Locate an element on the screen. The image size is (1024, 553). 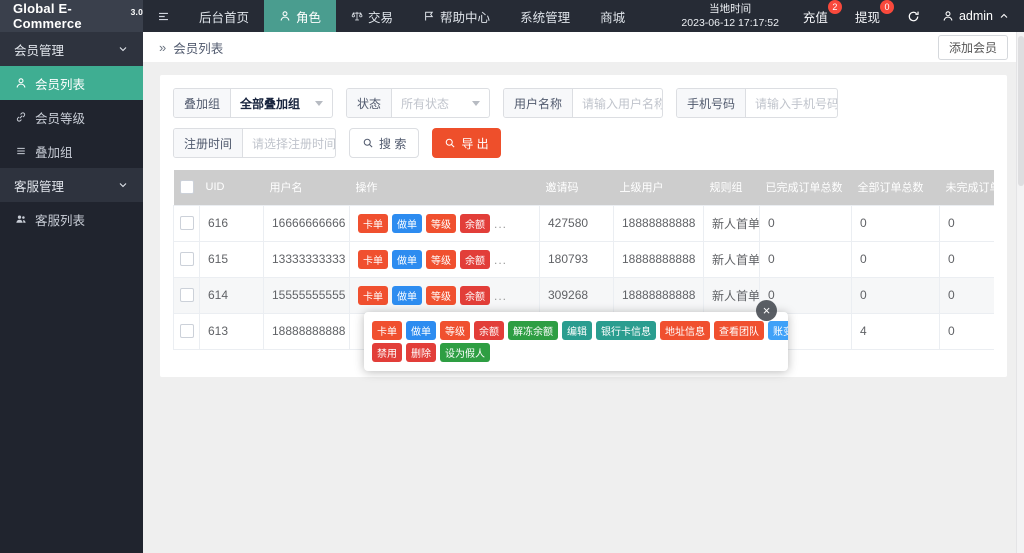
filter-input: 用户名称 请输入用户名称 is located at coordinates (583, 103).